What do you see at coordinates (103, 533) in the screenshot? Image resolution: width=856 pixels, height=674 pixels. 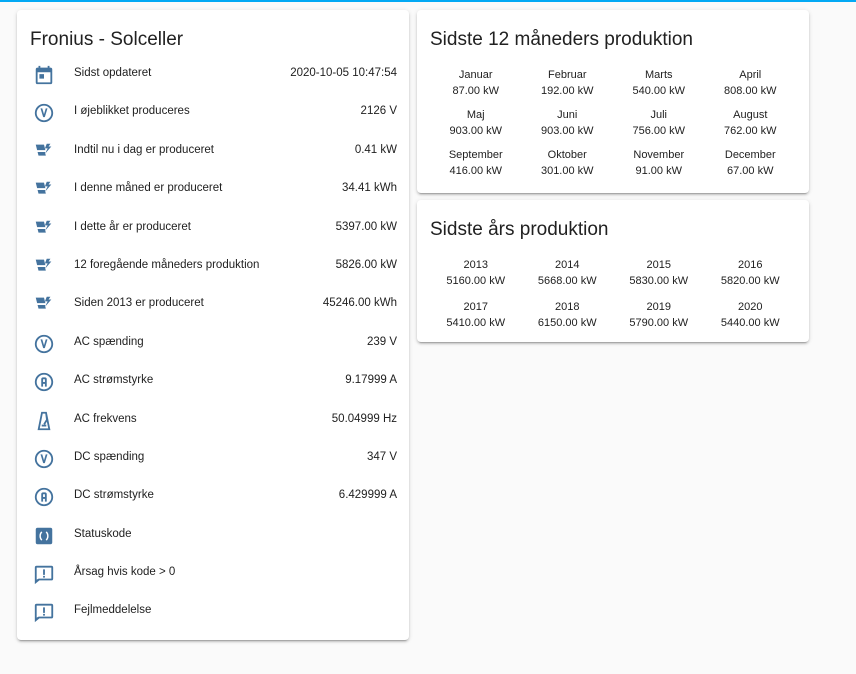 I see `entity-name: Statuskode` at bounding box center [103, 533].